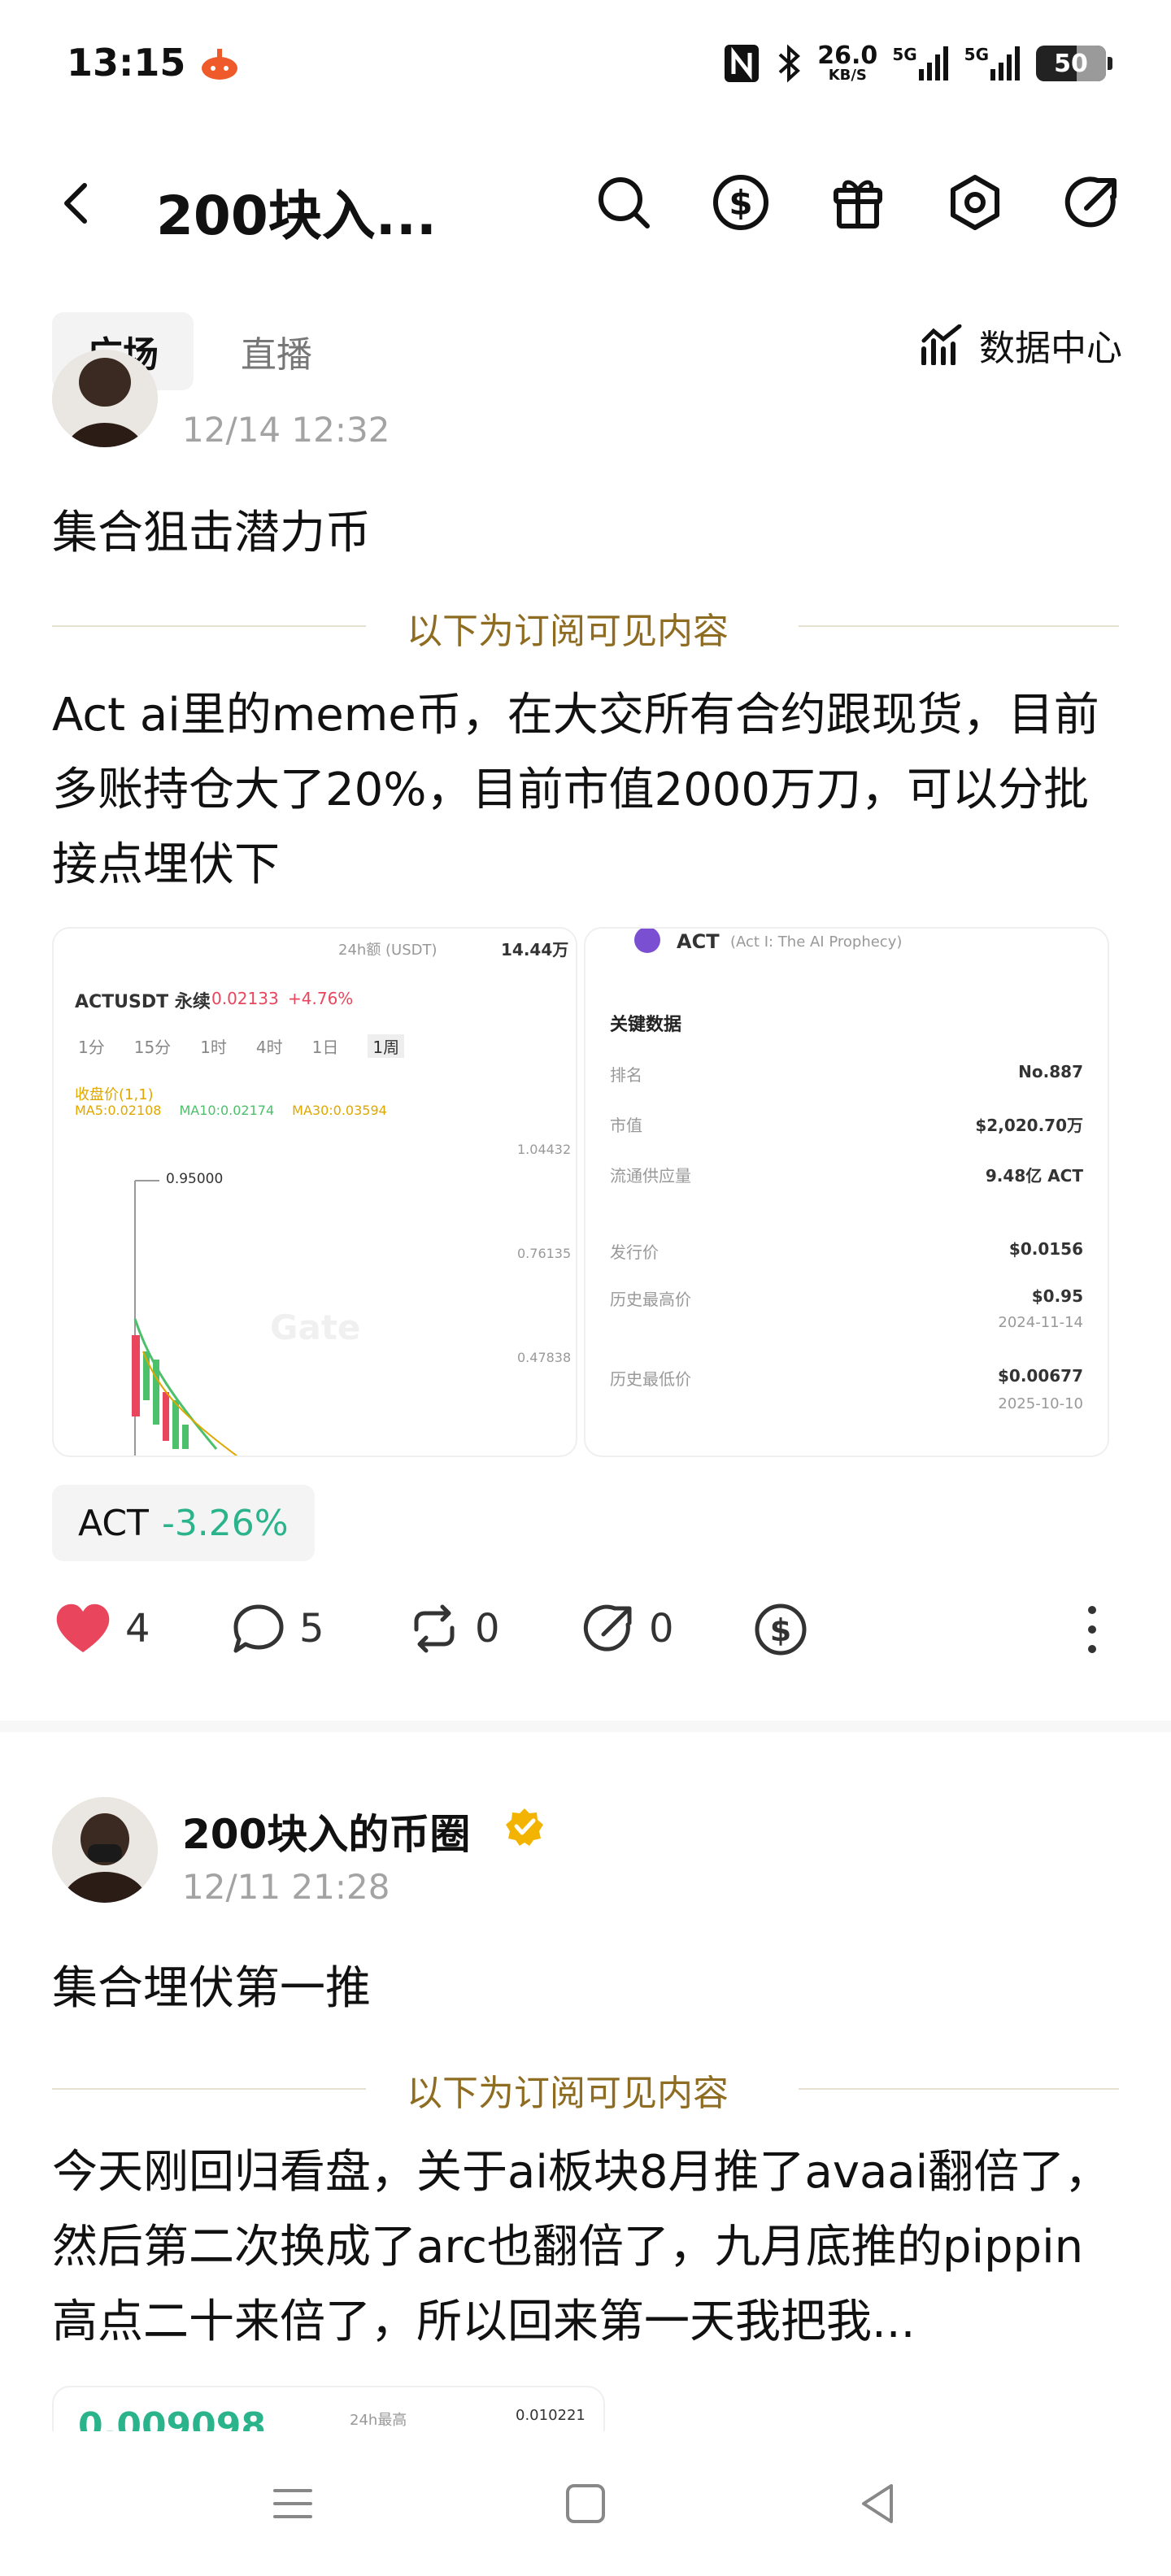 Image resolution: width=1171 pixels, height=2576 pixels. I want to click on like-count: 4, so click(137, 1629).